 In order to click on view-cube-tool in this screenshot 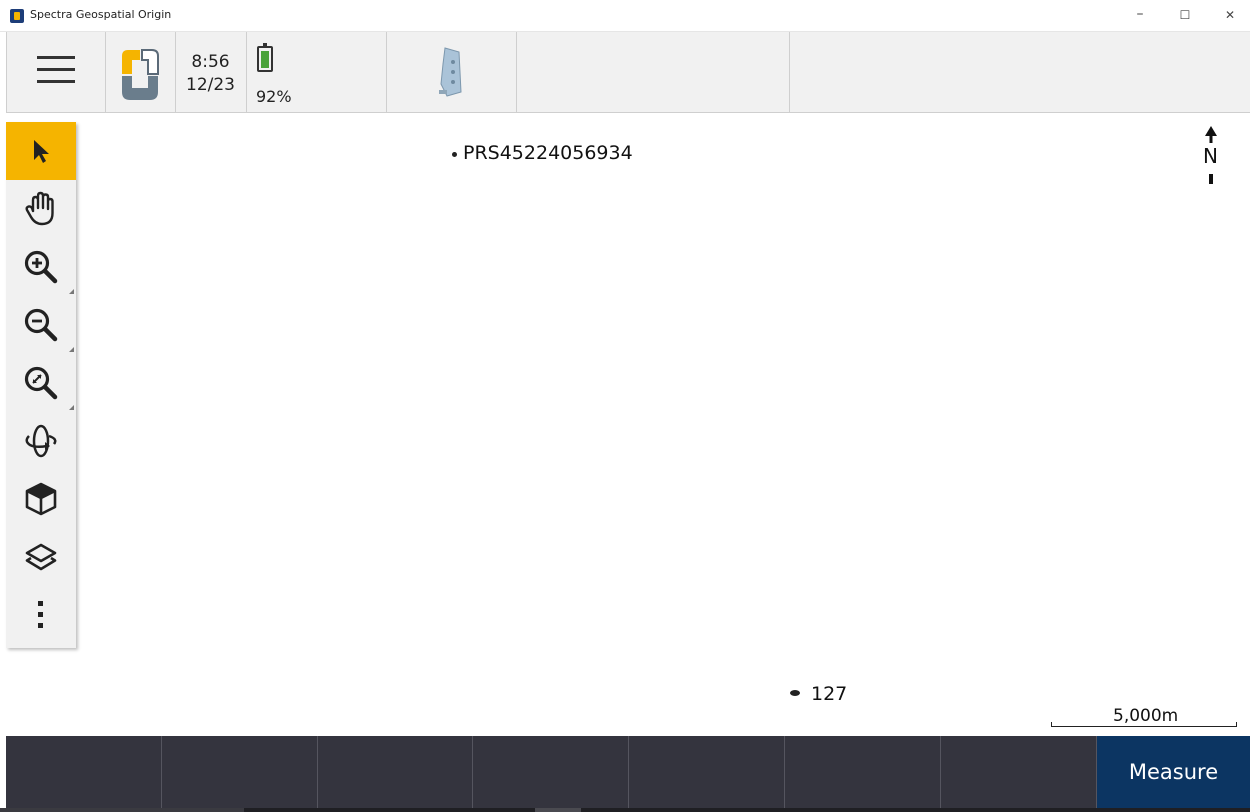, I will do `click(41, 499)`.